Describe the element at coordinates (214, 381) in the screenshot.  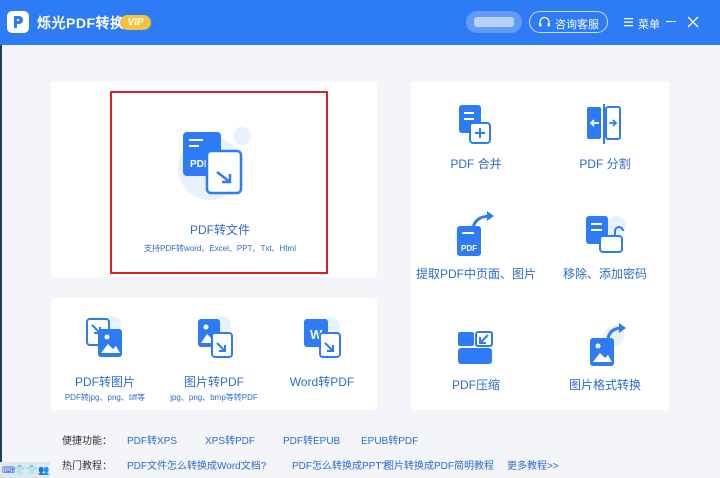
I see `image-to-pdf-title: 图片转PDF` at that location.